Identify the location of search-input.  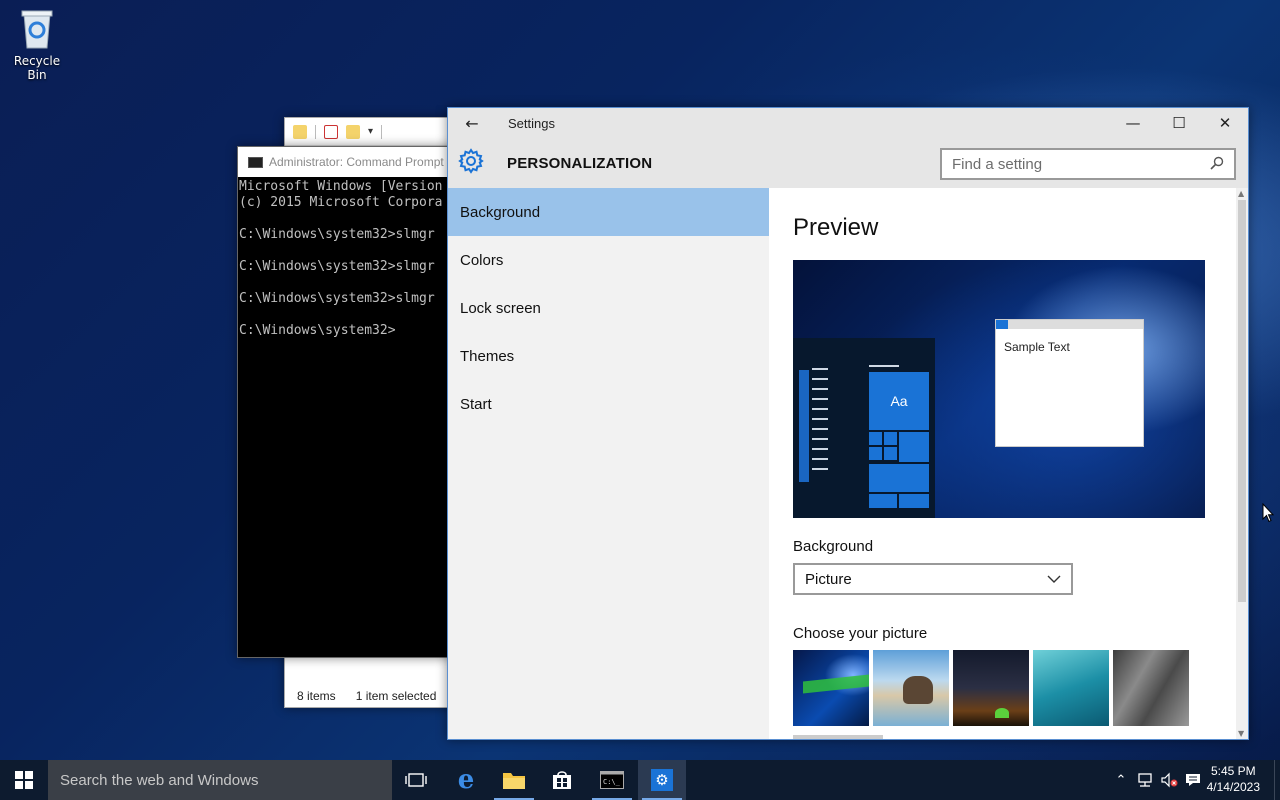
(1072, 164).